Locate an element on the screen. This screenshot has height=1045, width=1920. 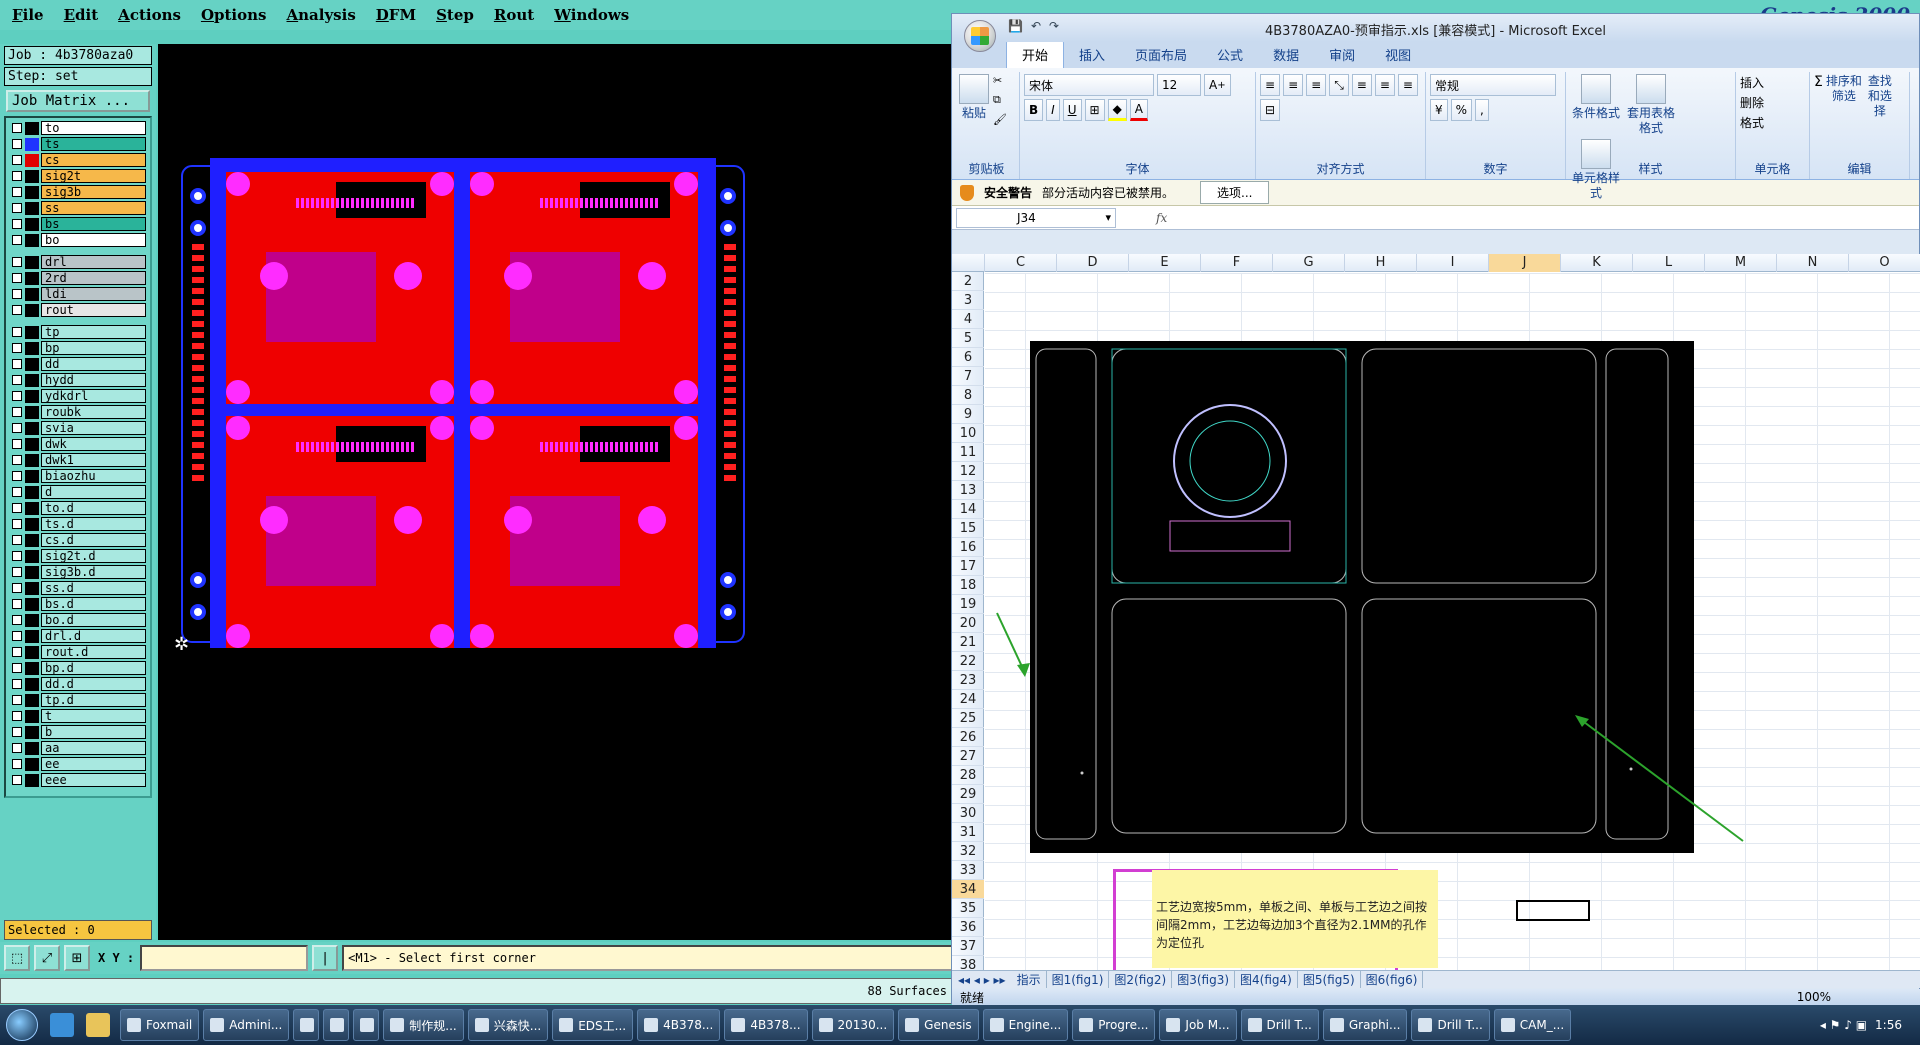
column-header: D is located at coordinates (1093, 263).